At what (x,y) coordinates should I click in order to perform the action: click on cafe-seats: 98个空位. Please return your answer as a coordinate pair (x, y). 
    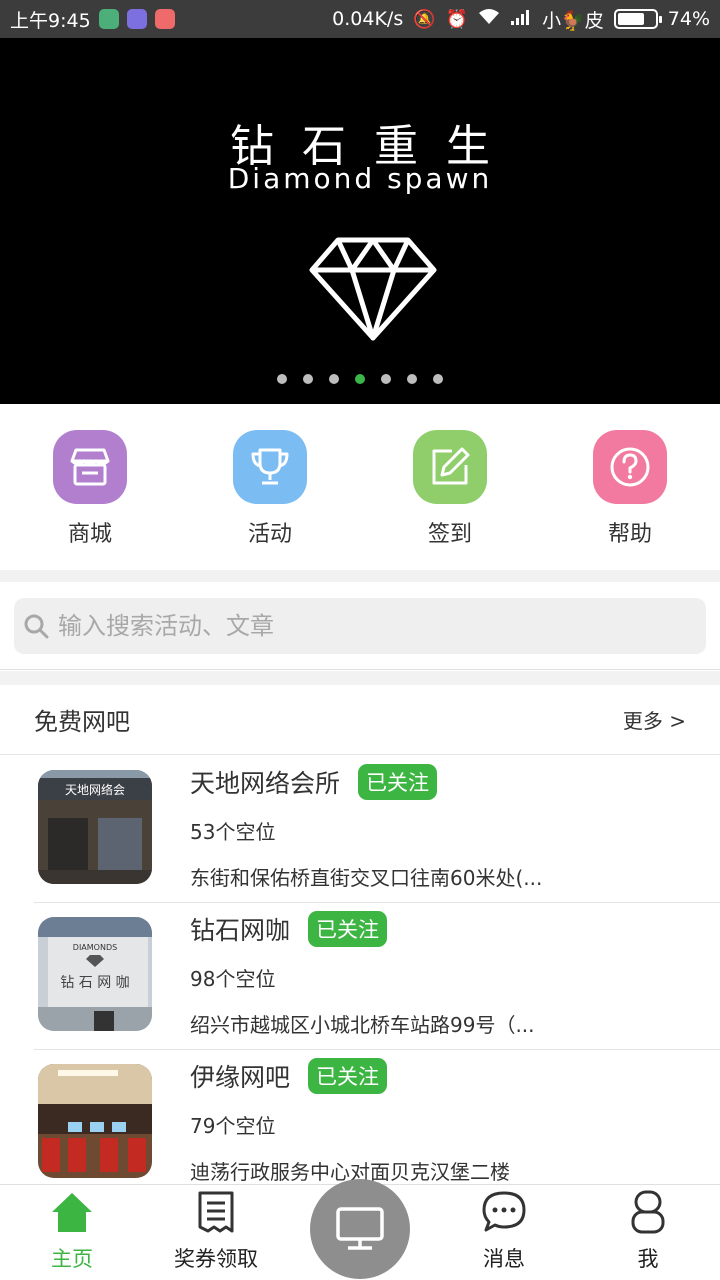
    Looking at the image, I should click on (233, 979).